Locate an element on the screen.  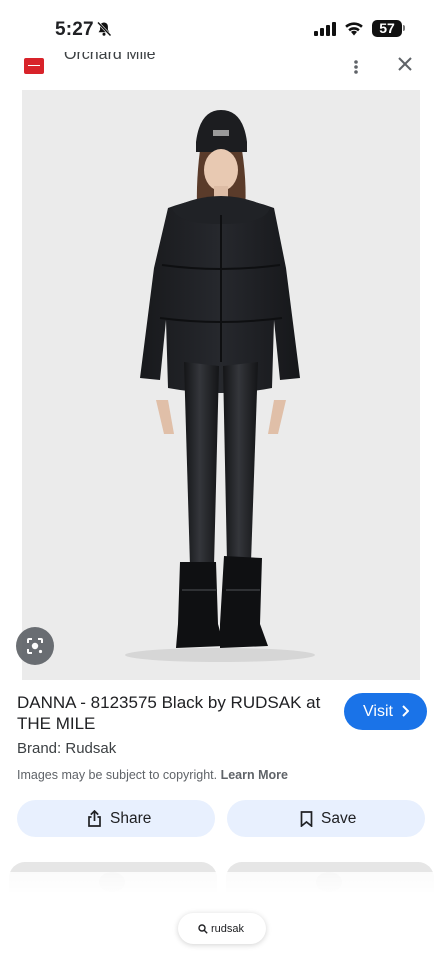
bell-slash-icon is located at coordinates (104, 29).